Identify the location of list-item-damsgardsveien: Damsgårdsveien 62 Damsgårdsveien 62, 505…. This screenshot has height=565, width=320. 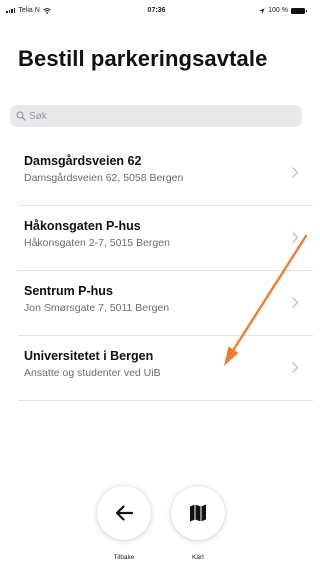
(156, 173).